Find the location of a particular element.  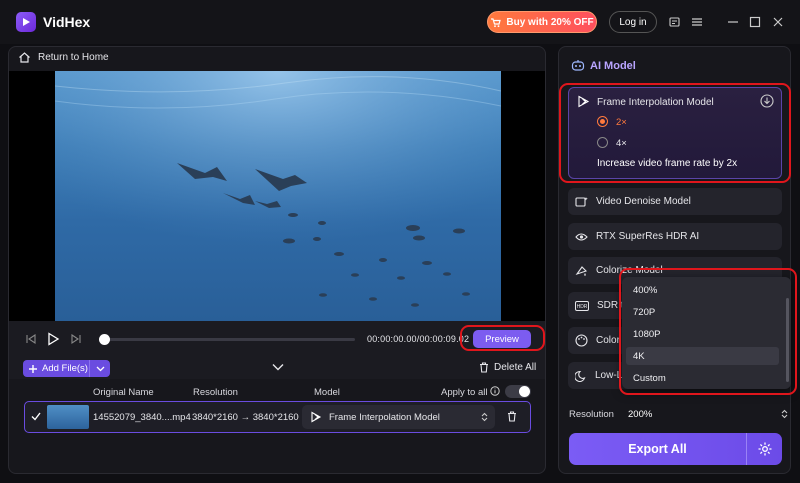

previous-frame-icon is located at coordinates (31, 339).